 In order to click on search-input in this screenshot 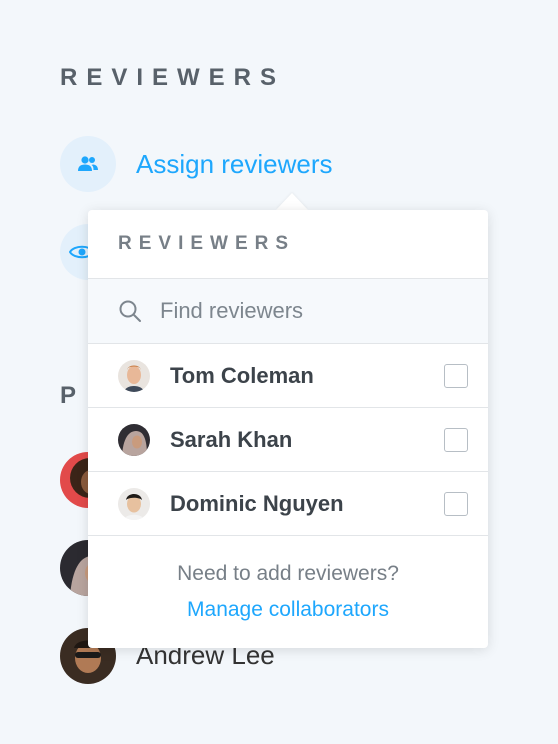, I will do `click(310, 311)`.